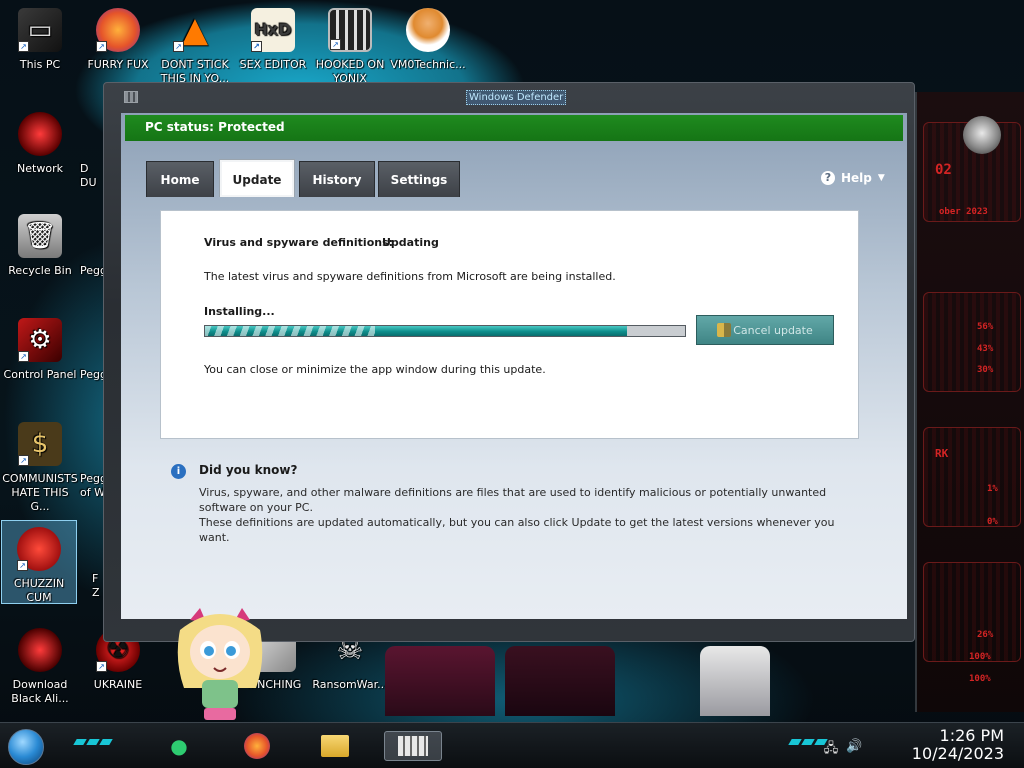 This screenshot has height=768, width=1024. I want to click on defender-window-icon, so click(131, 97).